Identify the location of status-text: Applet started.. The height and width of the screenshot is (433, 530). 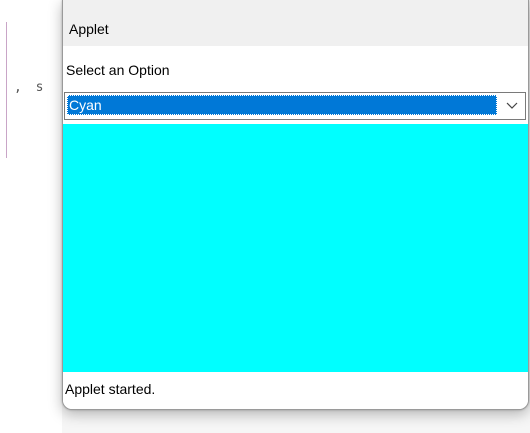
(110, 389).